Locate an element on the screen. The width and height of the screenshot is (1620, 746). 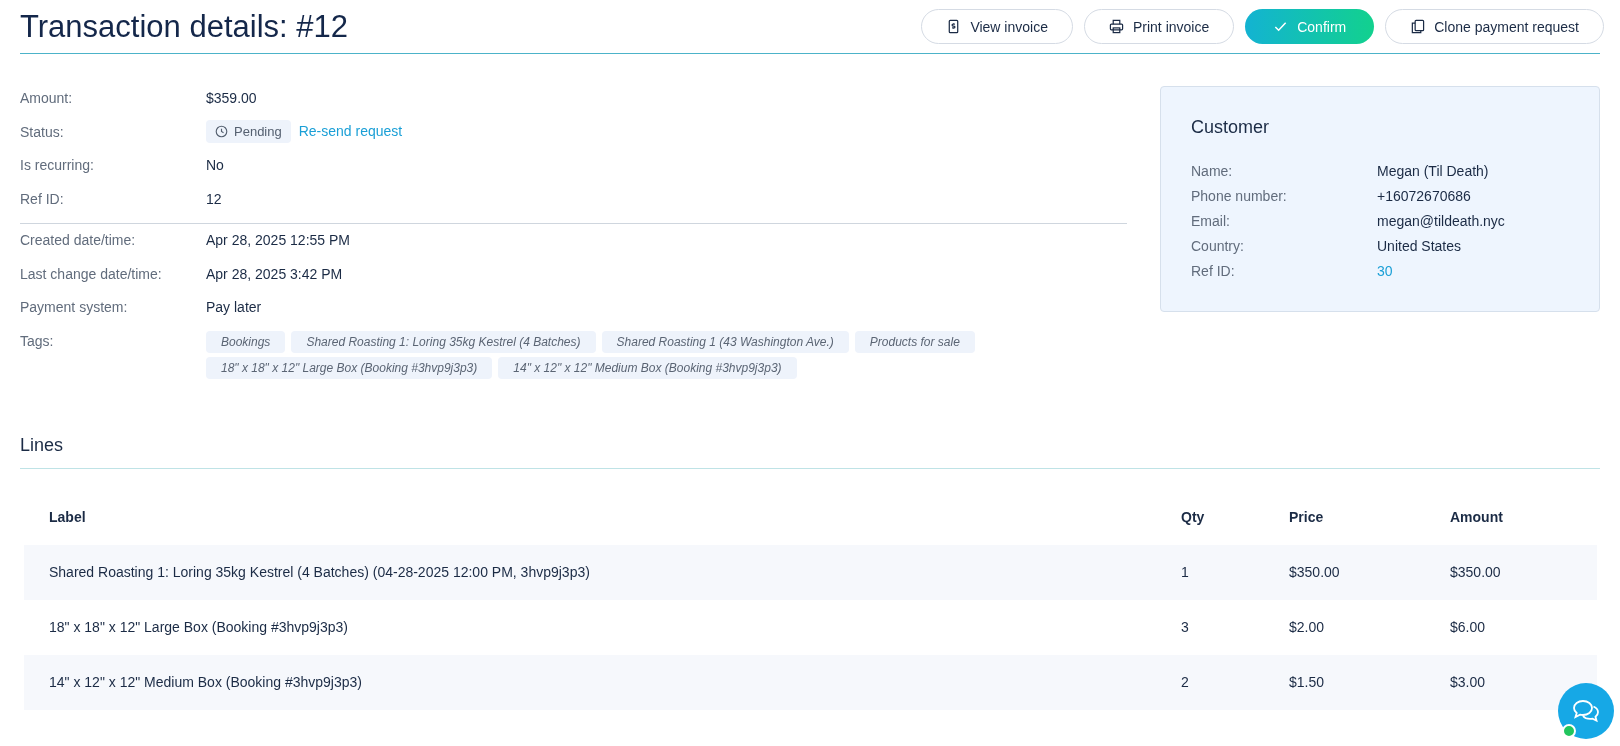
clock-icon is located at coordinates (221, 131).